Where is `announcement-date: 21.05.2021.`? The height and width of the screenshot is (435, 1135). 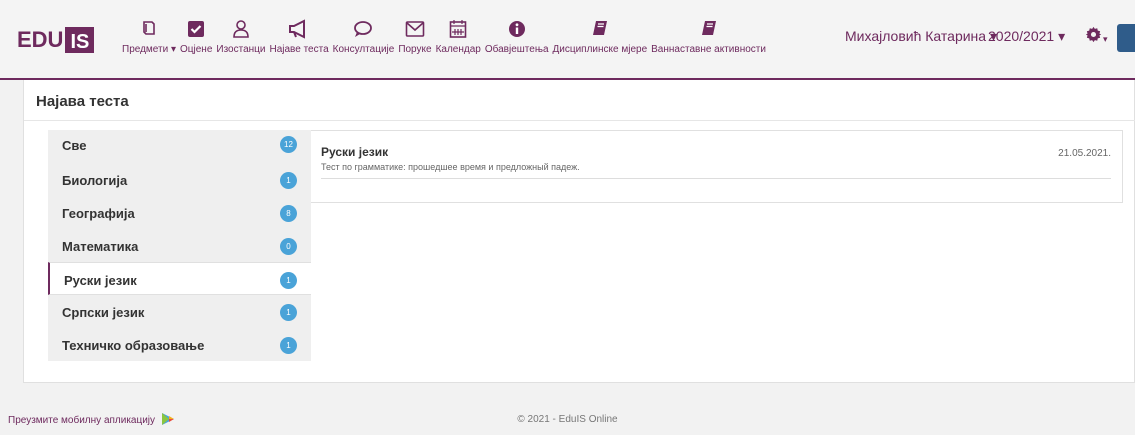 announcement-date: 21.05.2021. is located at coordinates (1084, 153).